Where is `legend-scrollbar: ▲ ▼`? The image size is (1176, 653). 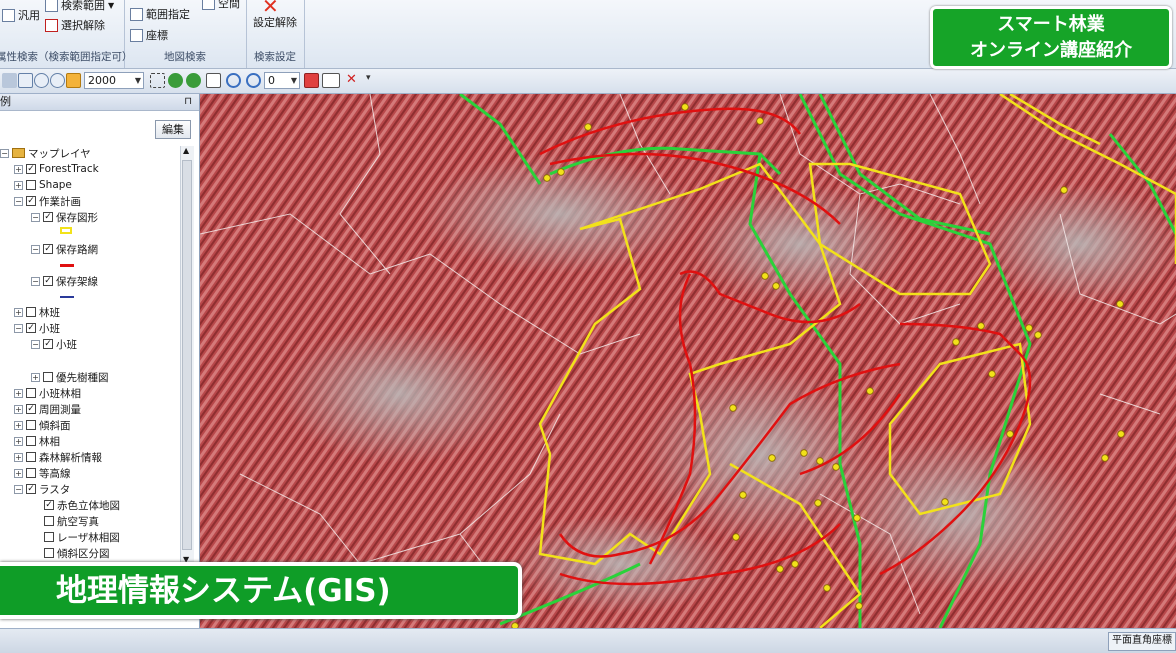 legend-scrollbar: ▲ ▼ is located at coordinates (187, 355).